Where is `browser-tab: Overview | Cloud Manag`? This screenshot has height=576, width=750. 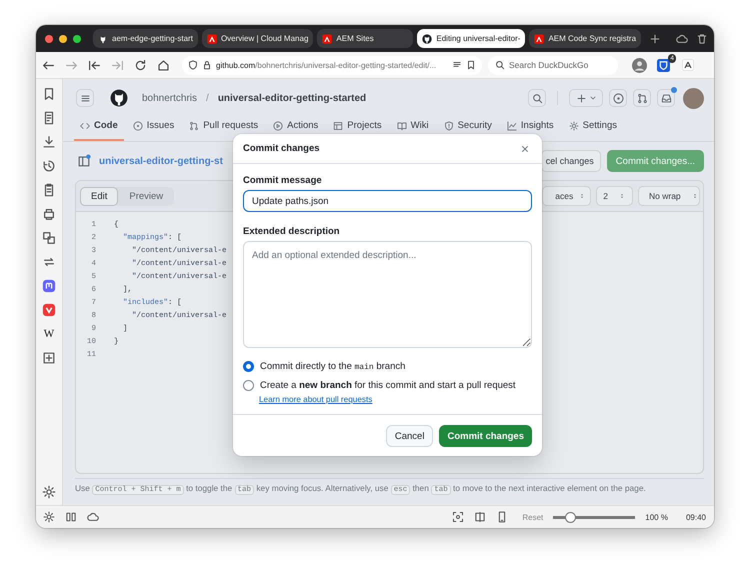
browser-tab: Overview | Cloud Manag is located at coordinates (258, 38).